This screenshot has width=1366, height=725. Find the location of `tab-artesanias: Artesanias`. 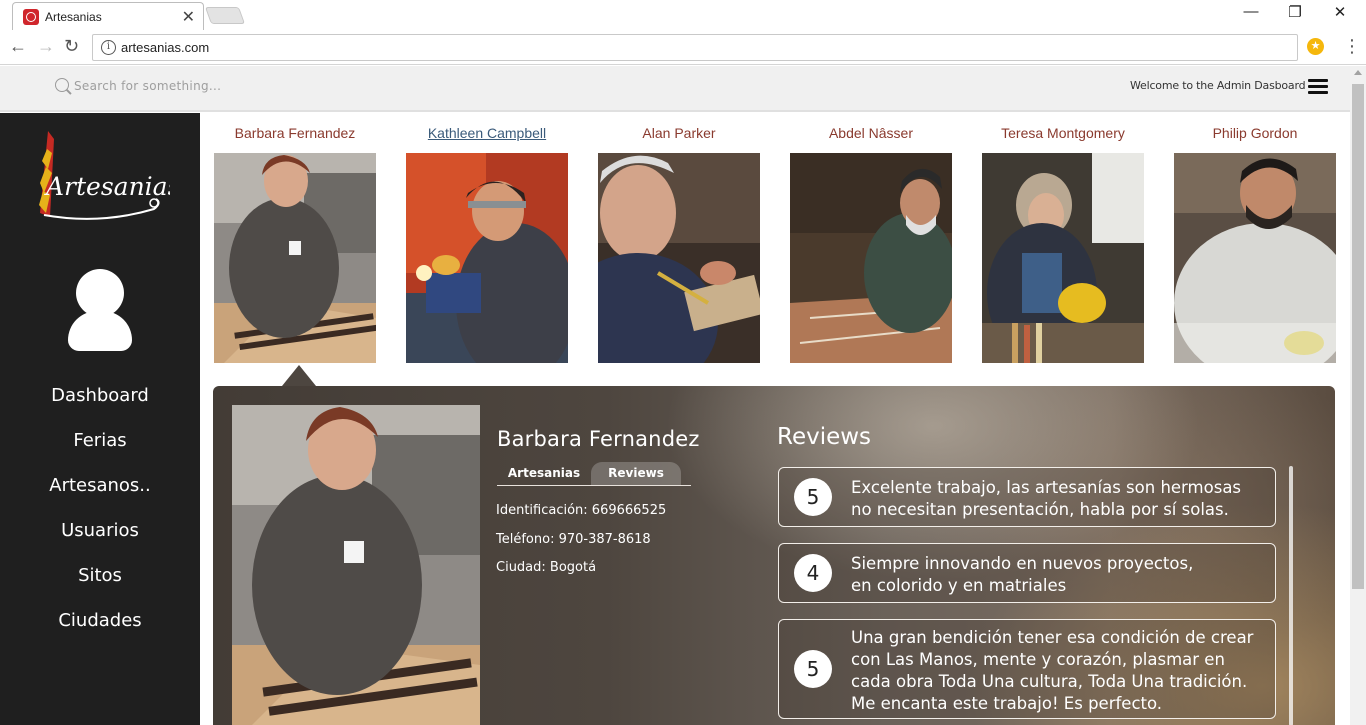

tab-artesanias: Artesanias is located at coordinates (544, 473).